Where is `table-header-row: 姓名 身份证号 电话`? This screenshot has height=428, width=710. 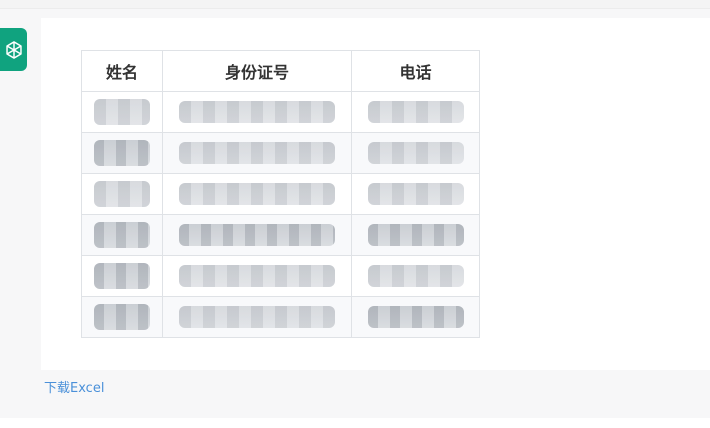
table-header-row: 姓名 身份证号 电话 is located at coordinates (280, 71).